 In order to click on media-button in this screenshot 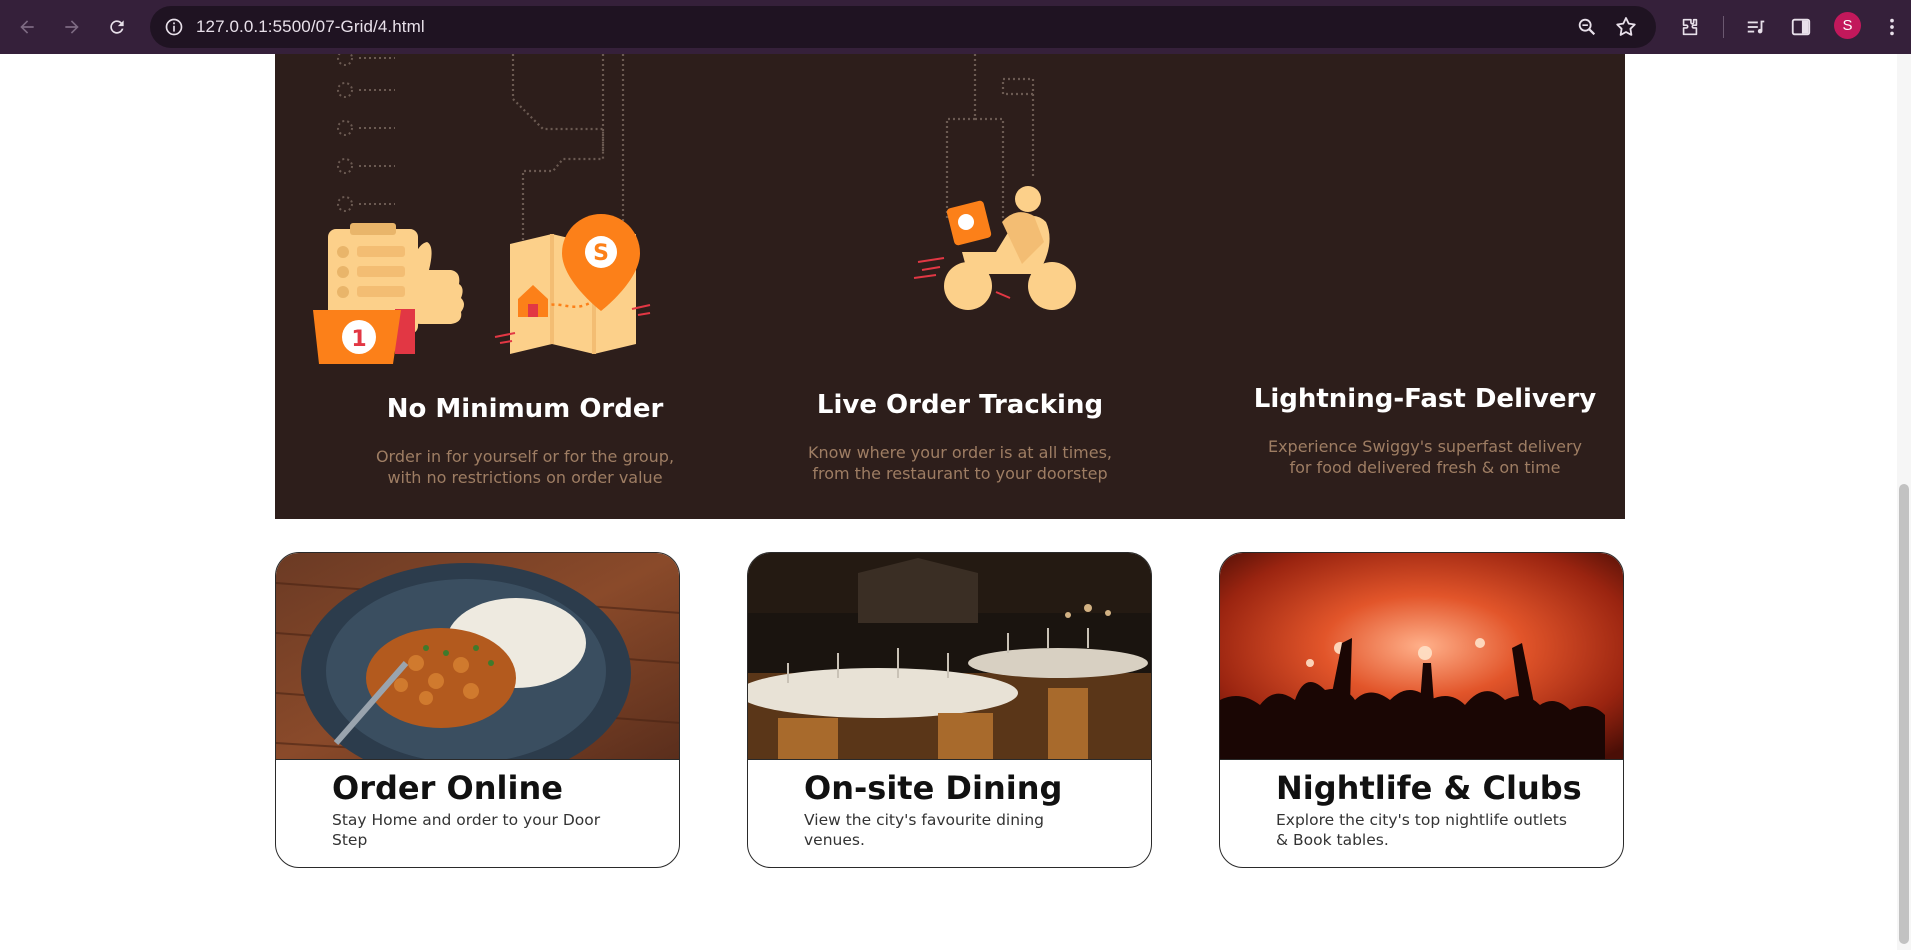, I will do `click(1756, 27)`.